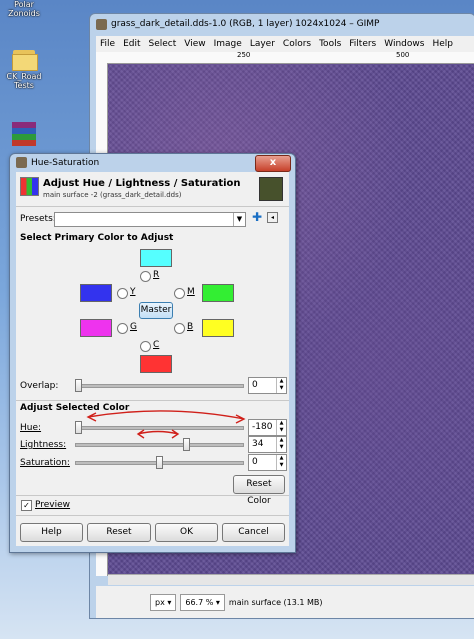 This screenshot has height=639, width=474. I want to click on lightness-arrow, so click(158, 434).